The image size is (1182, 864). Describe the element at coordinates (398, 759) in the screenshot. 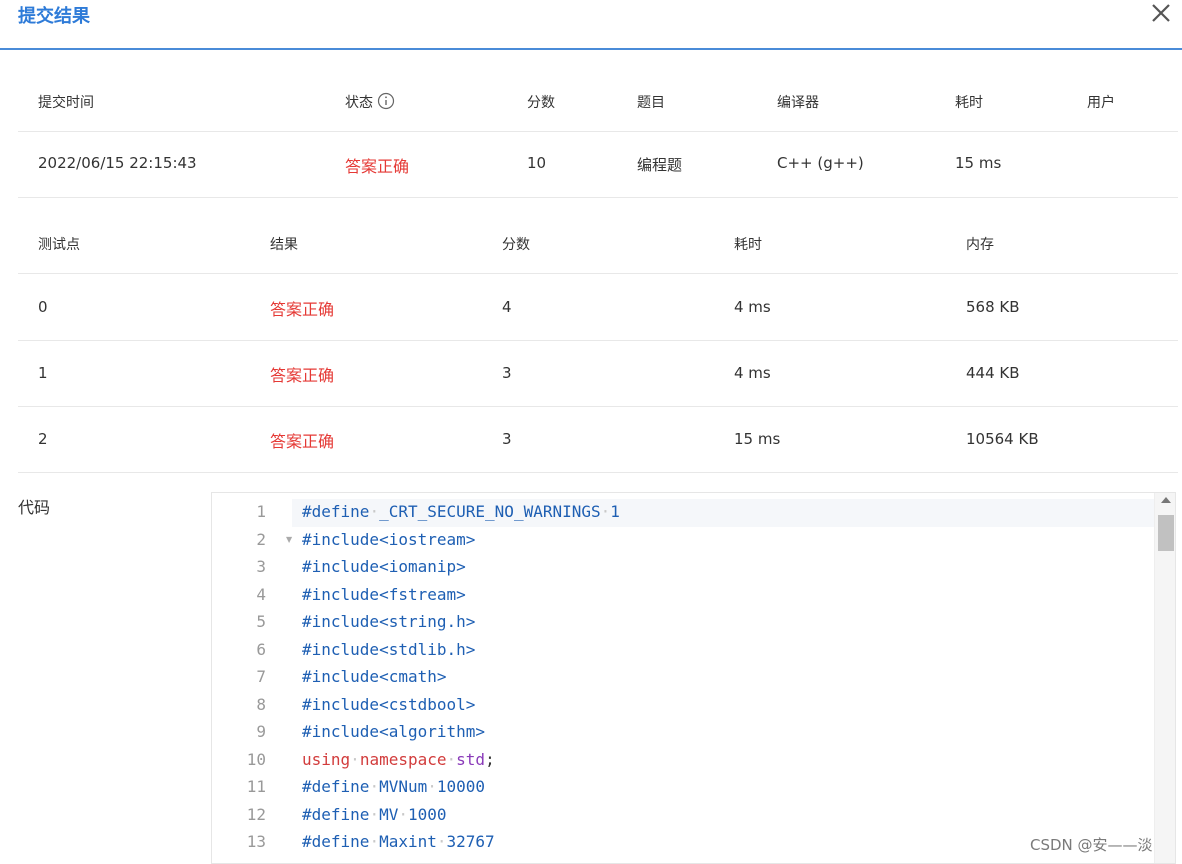

I see `code-text: using·namespace·std;` at that location.